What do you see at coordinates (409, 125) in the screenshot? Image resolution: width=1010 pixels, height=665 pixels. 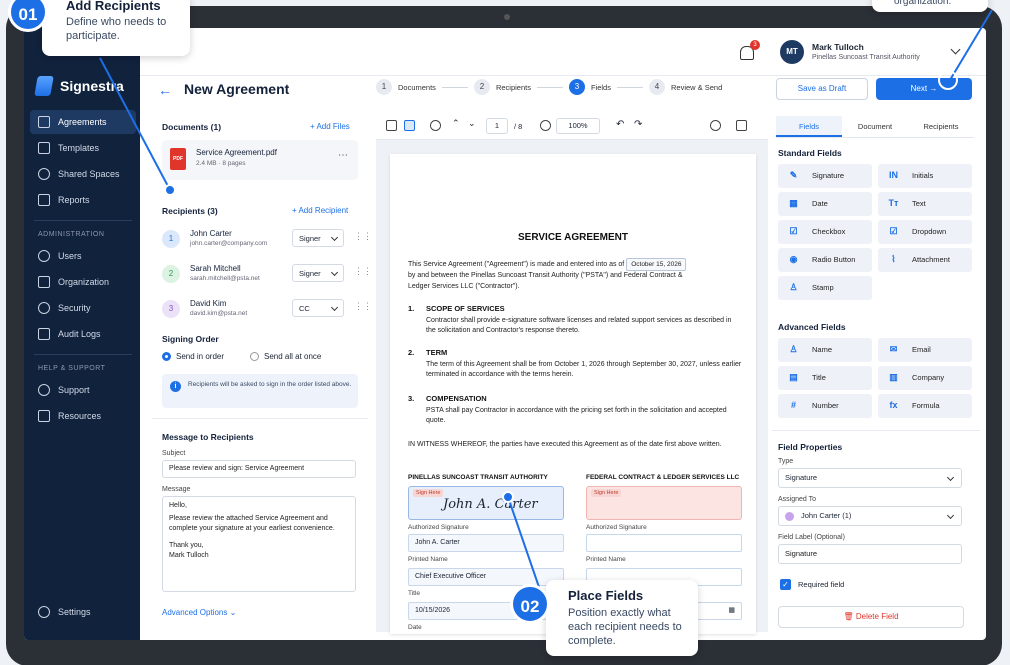 I see `thumbnail-icon` at bounding box center [409, 125].